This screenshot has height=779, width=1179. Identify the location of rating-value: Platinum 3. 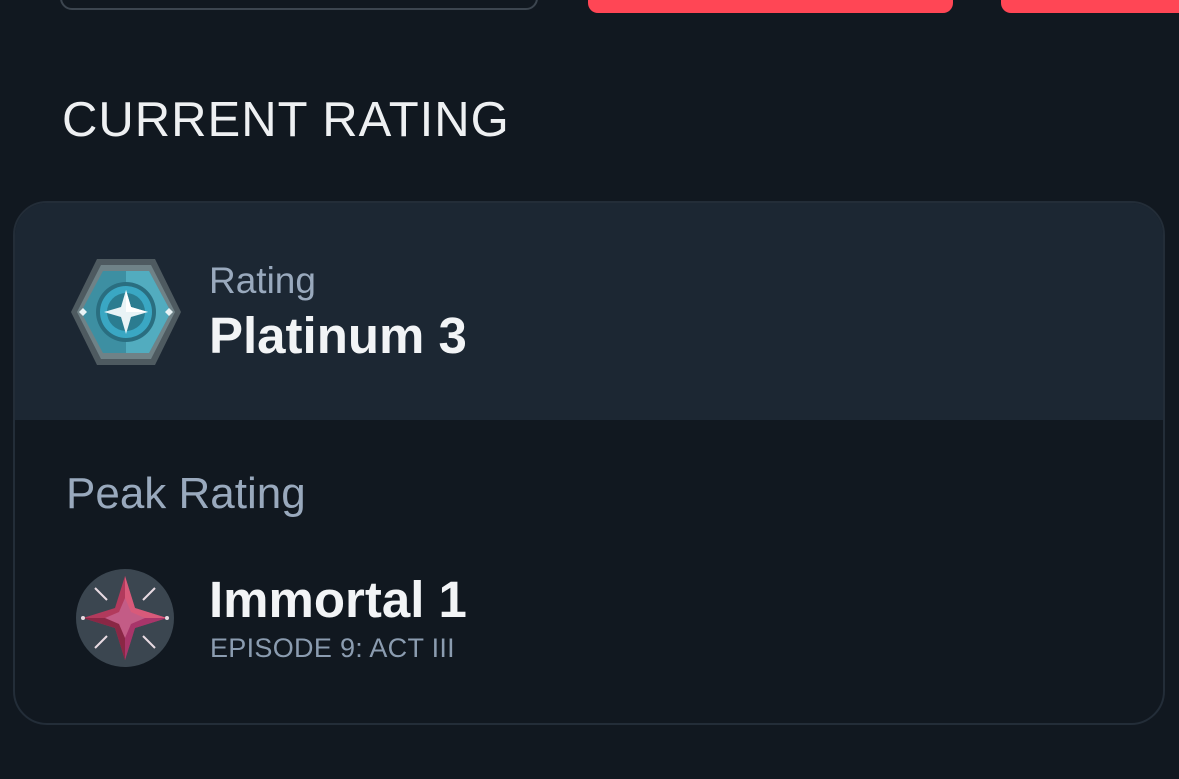
(338, 335).